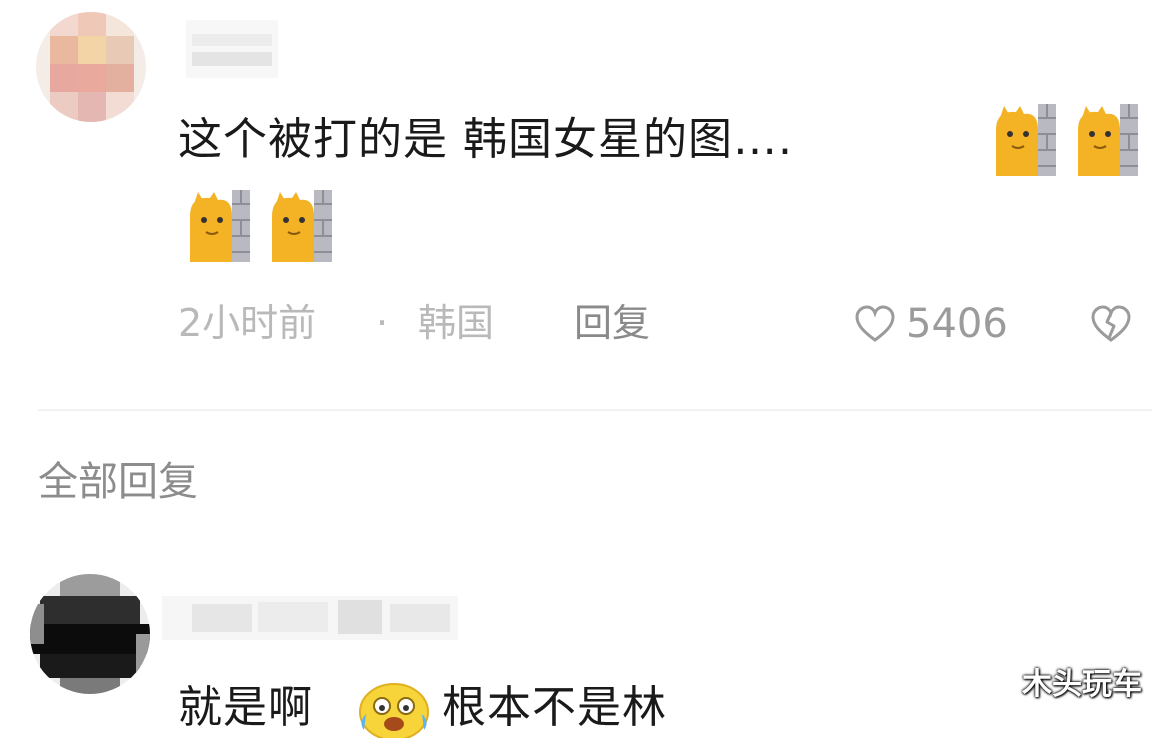  What do you see at coordinates (612, 323) in the screenshot?
I see `reply-button: 回复` at bounding box center [612, 323].